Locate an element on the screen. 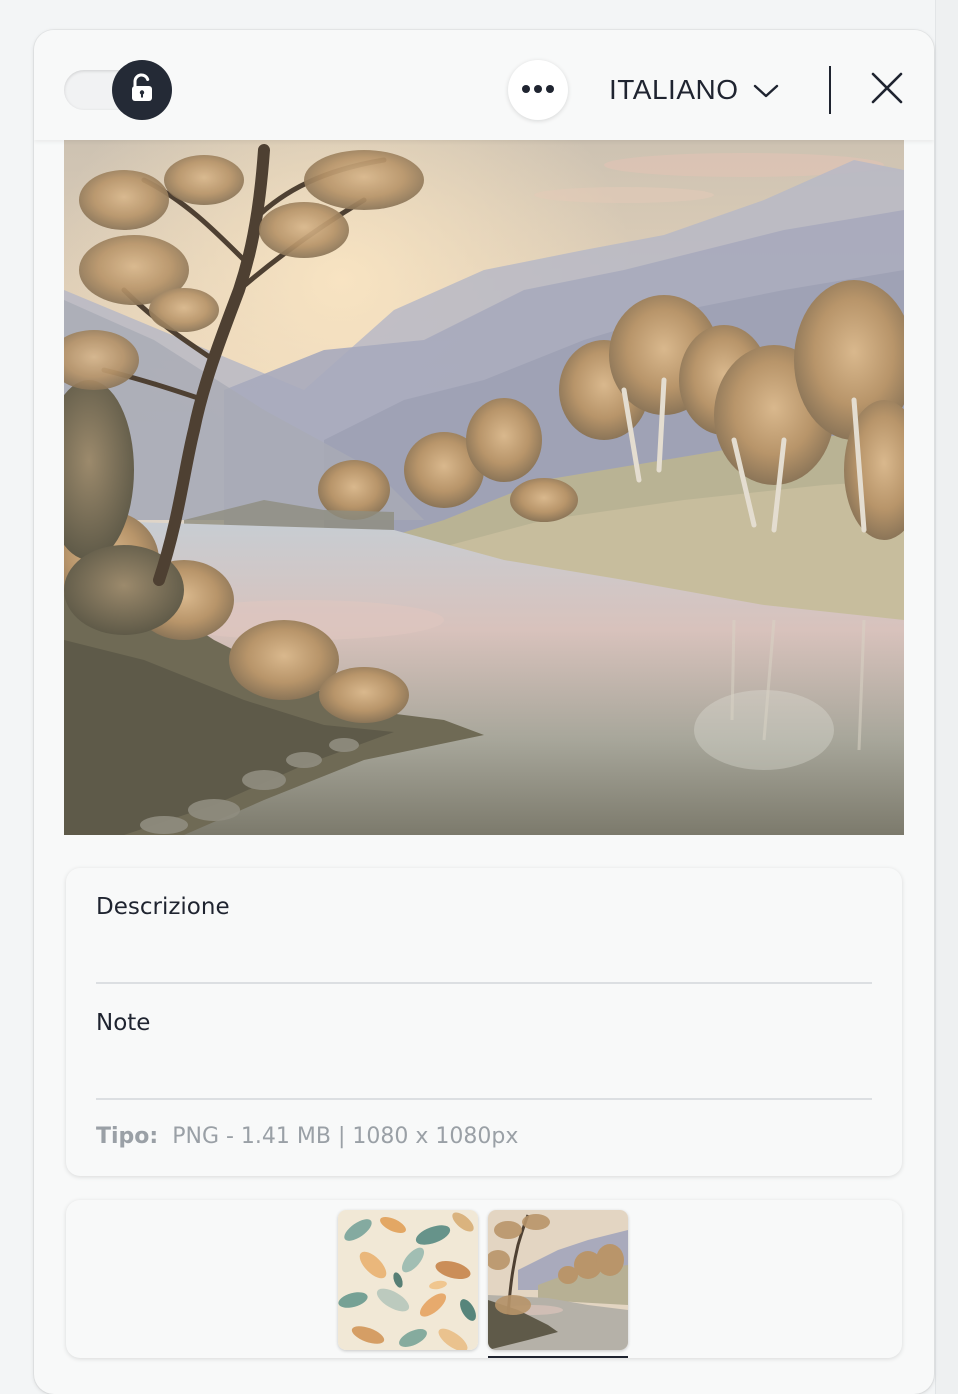  close-icon is located at coordinates (887, 90).